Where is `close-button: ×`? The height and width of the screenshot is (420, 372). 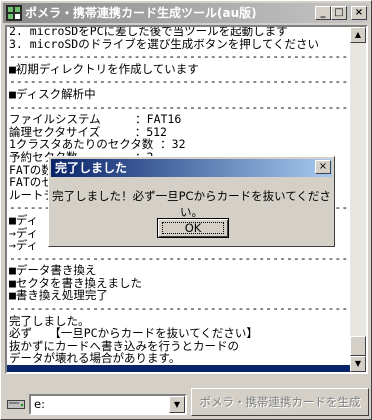
close-button: × is located at coordinates (359, 13).